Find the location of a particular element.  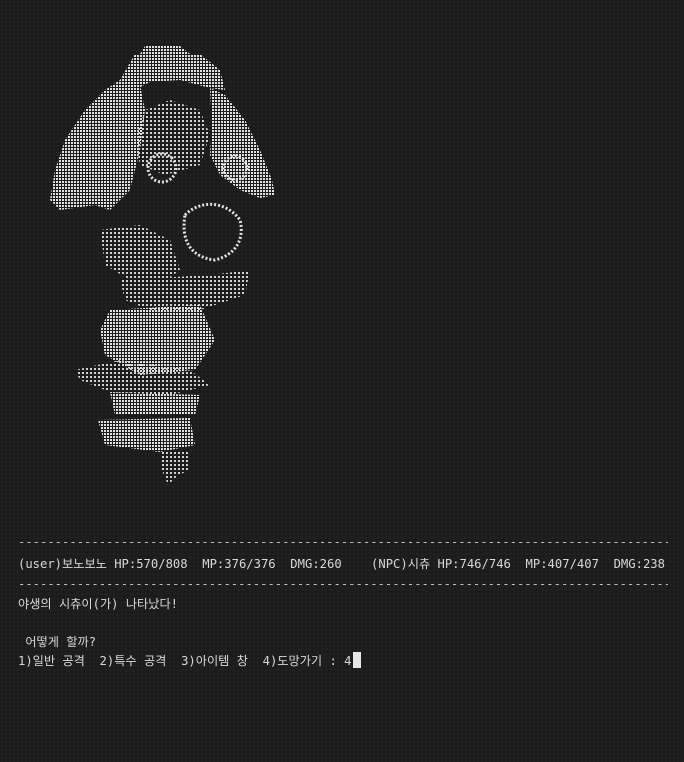

action-menu: 1)일반 공격 2)특수 공격 3)아이템 창 4)도망가기 : 4 is located at coordinates (189, 661).